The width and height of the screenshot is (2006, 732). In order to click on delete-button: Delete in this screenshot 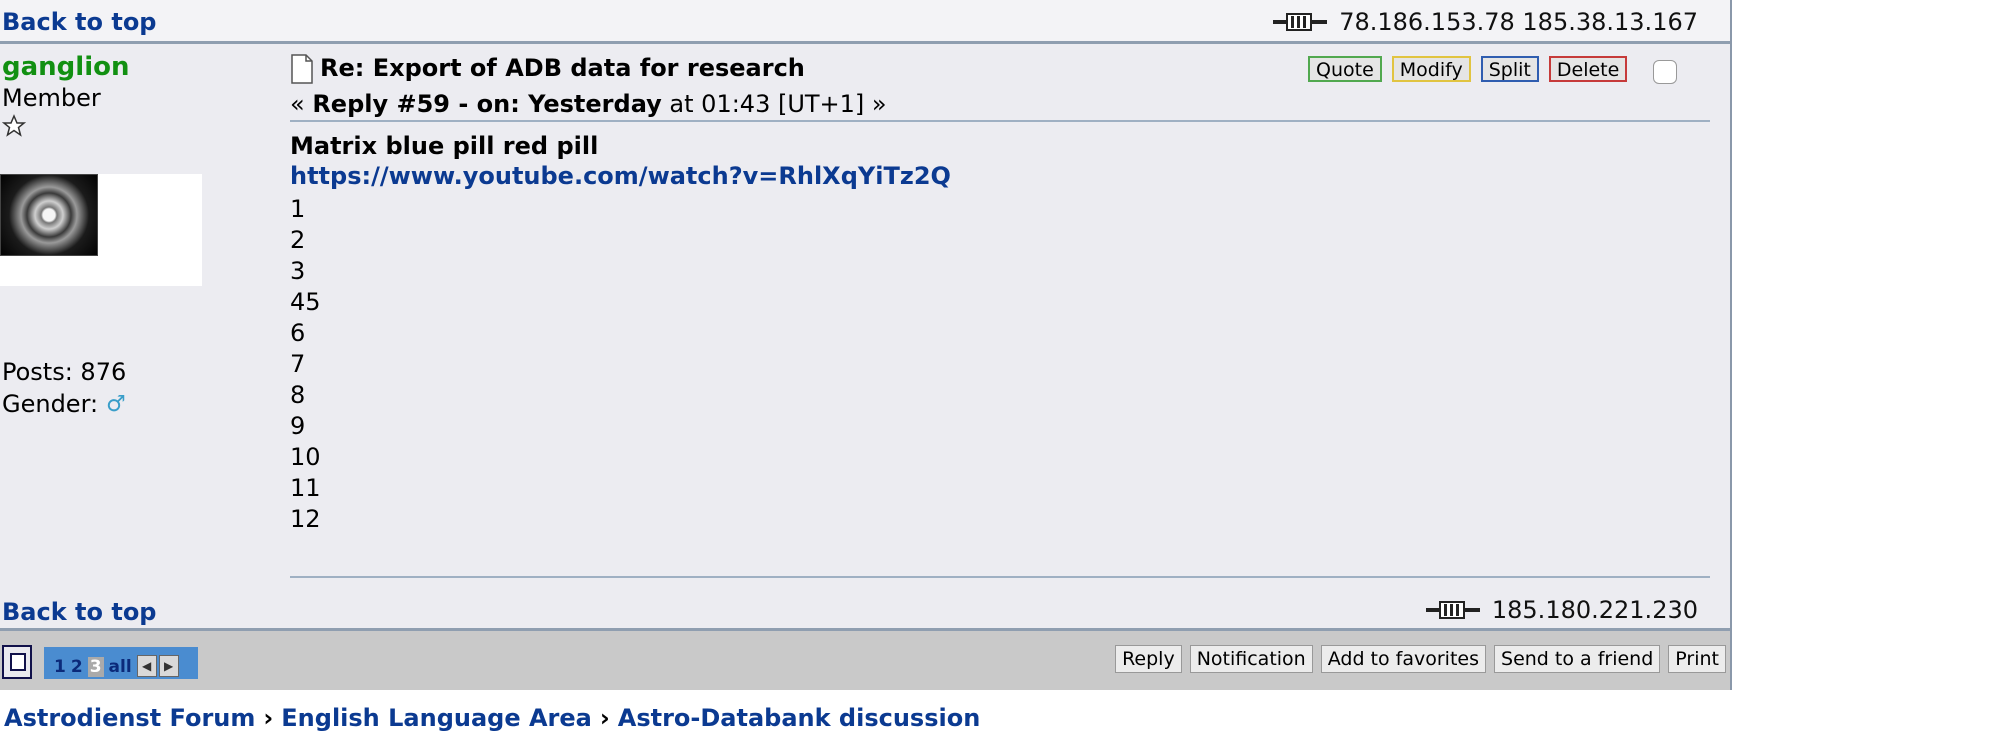, I will do `click(1588, 69)`.